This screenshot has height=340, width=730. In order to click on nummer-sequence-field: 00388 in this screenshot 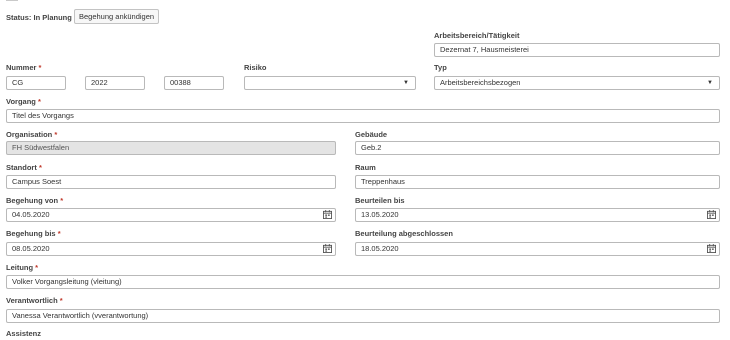, I will do `click(194, 83)`.